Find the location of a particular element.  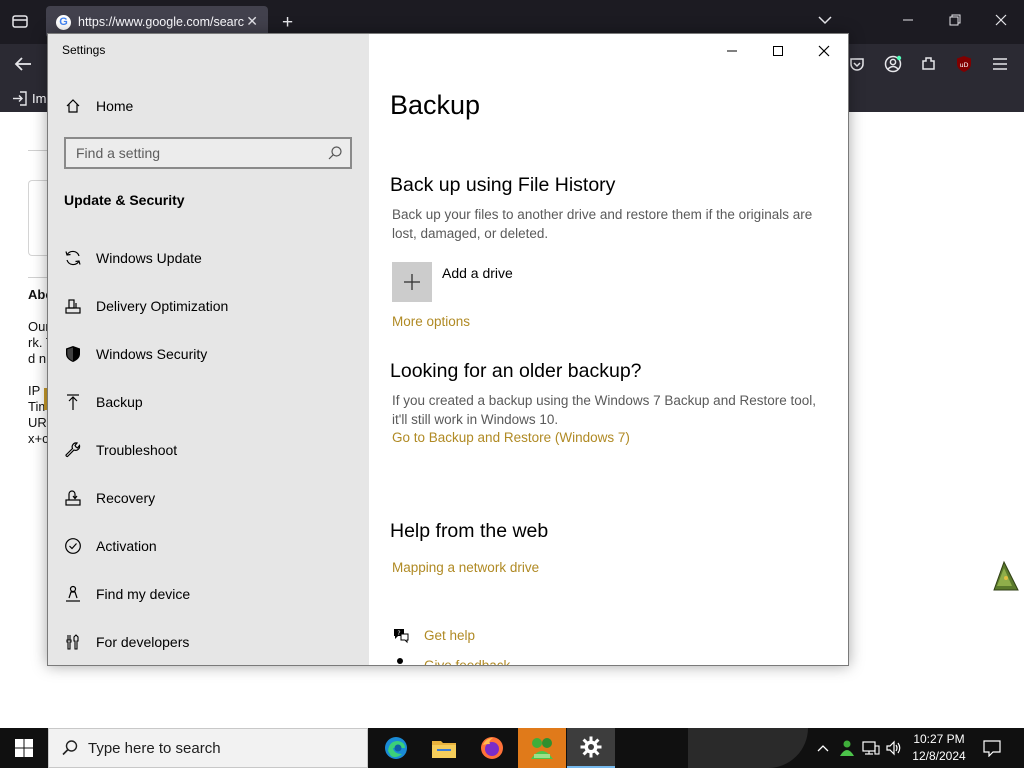

windows-logo-icon is located at coordinates (24, 748).